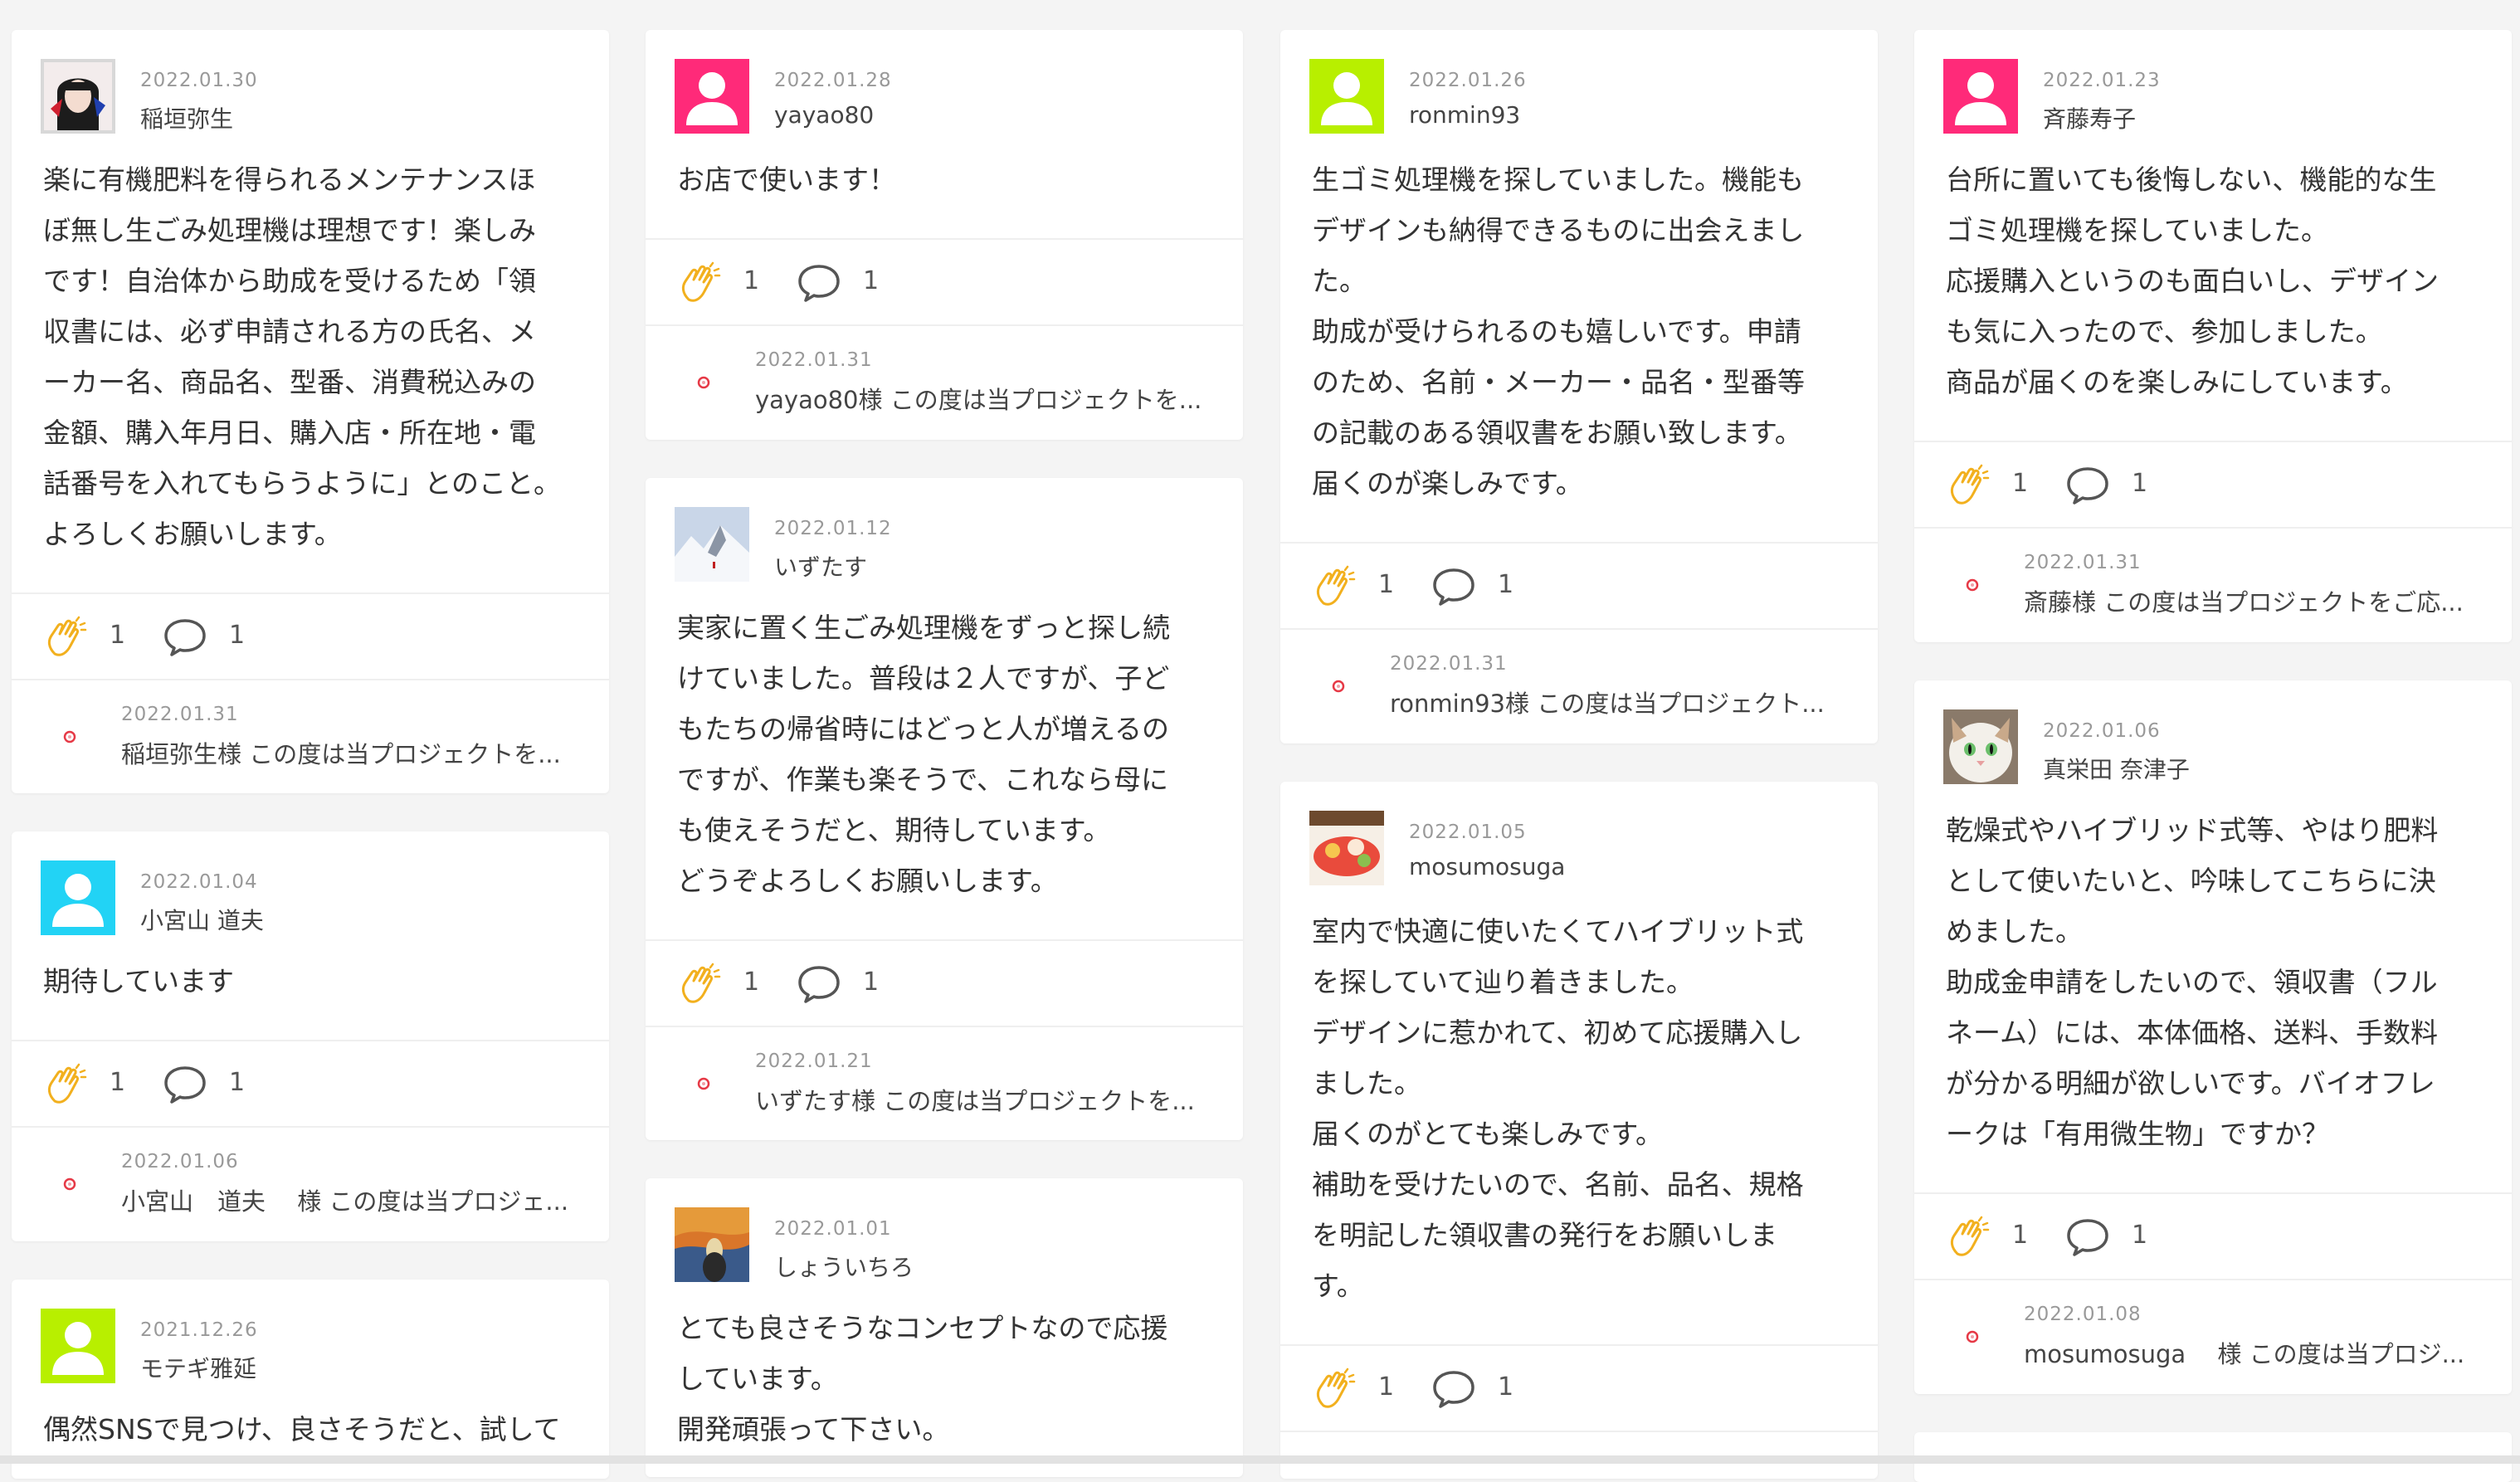 The height and width of the screenshot is (1482, 2520). Describe the element at coordinates (1468, 80) in the screenshot. I see `post-date: 2022.01.26` at that location.